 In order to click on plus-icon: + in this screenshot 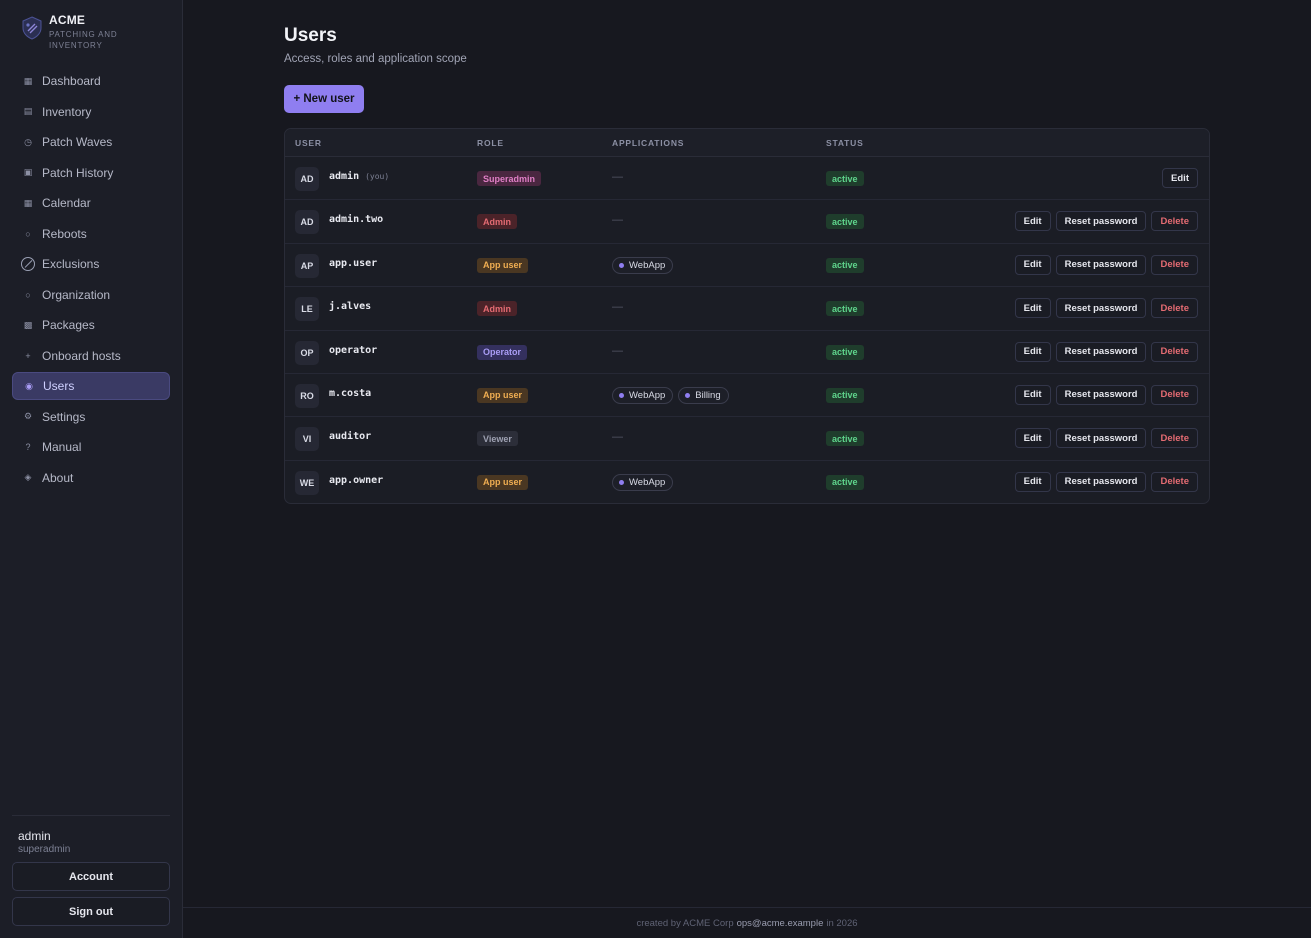, I will do `click(28, 355)`.